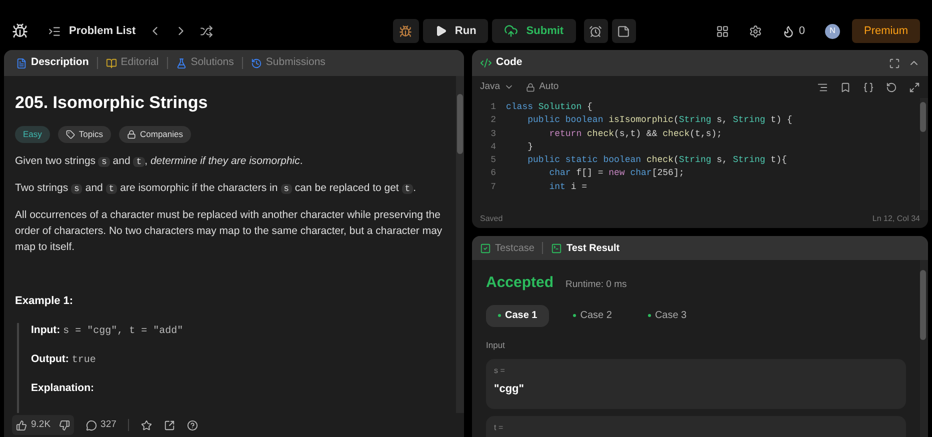 The image size is (932, 437). Describe the element at coordinates (493, 121) in the screenshot. I see `line-number: 2` at that location.